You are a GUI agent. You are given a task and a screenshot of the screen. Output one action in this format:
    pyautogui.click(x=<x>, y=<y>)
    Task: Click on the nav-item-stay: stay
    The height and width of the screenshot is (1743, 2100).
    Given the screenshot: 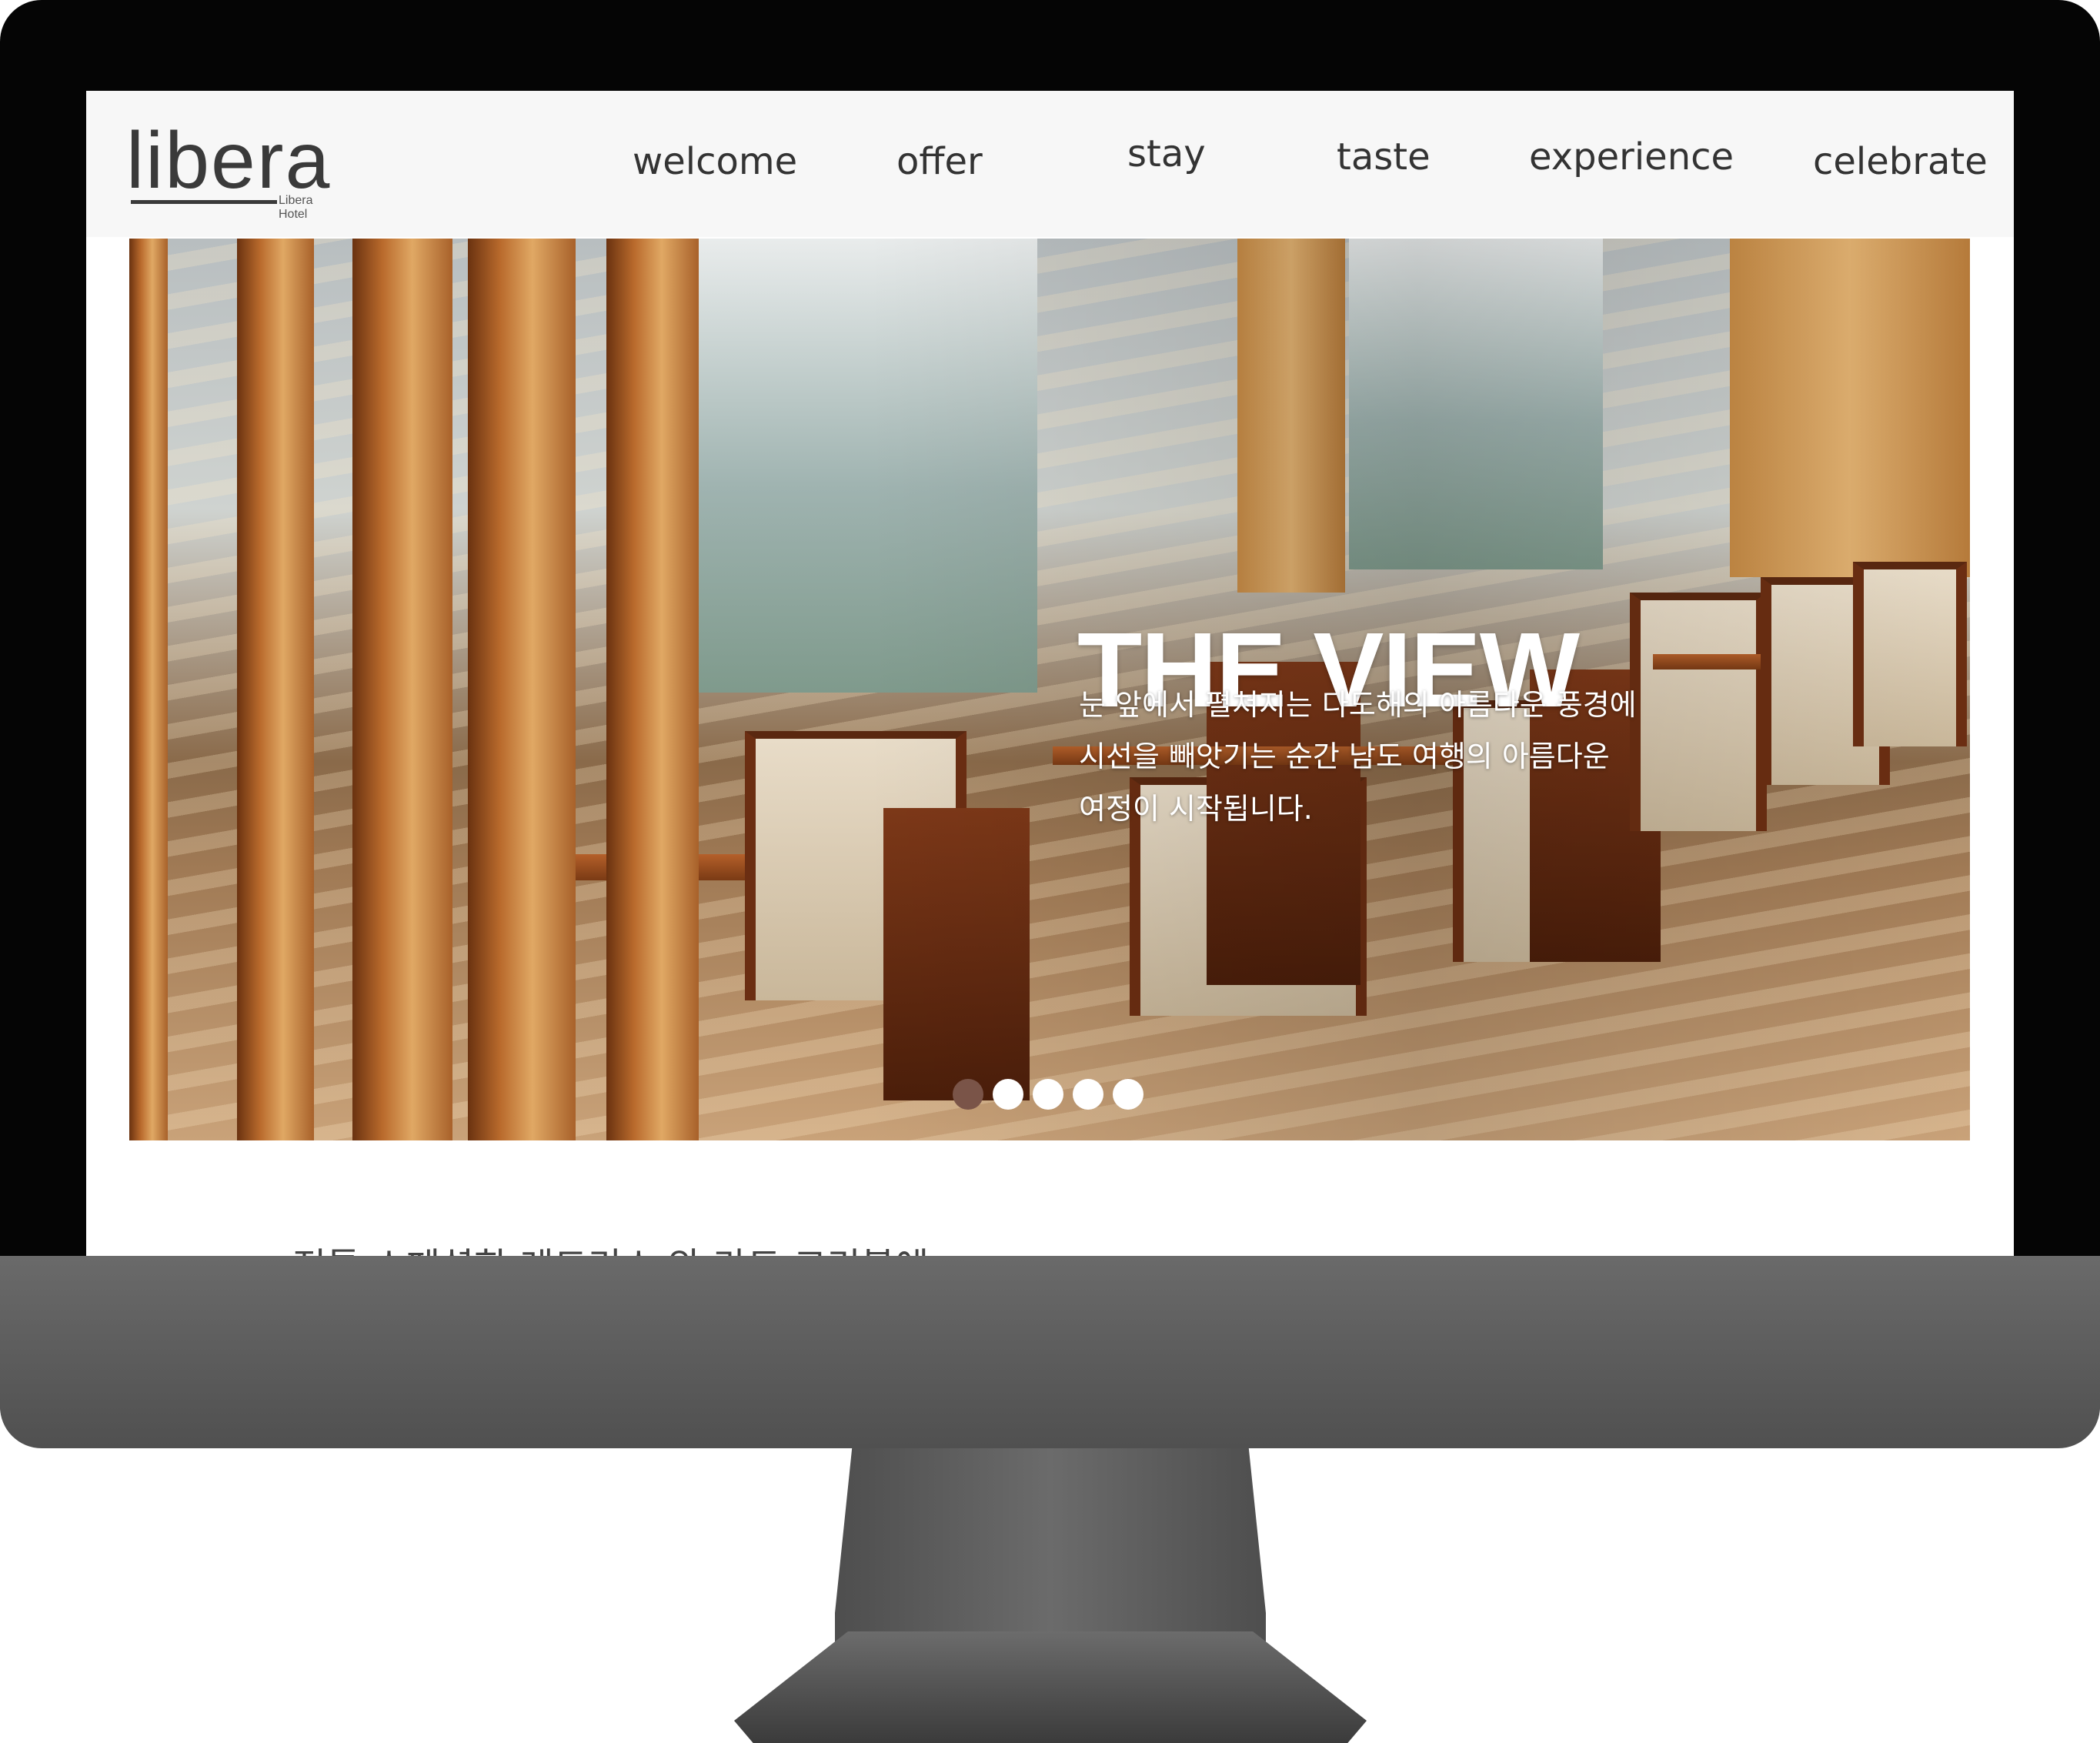 What is the action you would take?
    pyautogui.click(x=1166, y=153)
    